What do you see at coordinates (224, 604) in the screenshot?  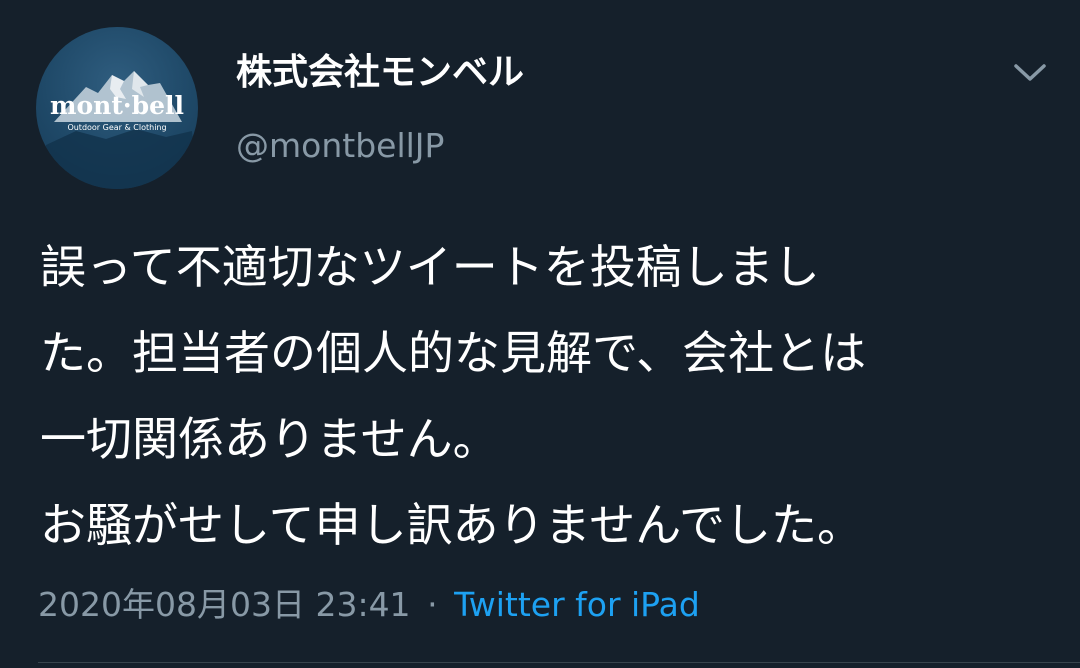 I see `tweet-timestamp: 2020年08月03日 23:41` at bounding box center [224, 604].